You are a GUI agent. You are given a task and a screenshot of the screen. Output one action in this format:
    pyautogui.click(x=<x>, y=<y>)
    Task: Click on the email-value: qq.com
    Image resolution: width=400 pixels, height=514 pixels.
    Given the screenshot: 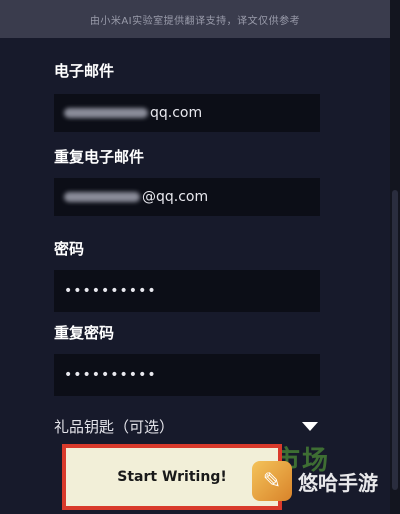 What is the action you would take?
    pyautogui.click(x=133, y=113)
    